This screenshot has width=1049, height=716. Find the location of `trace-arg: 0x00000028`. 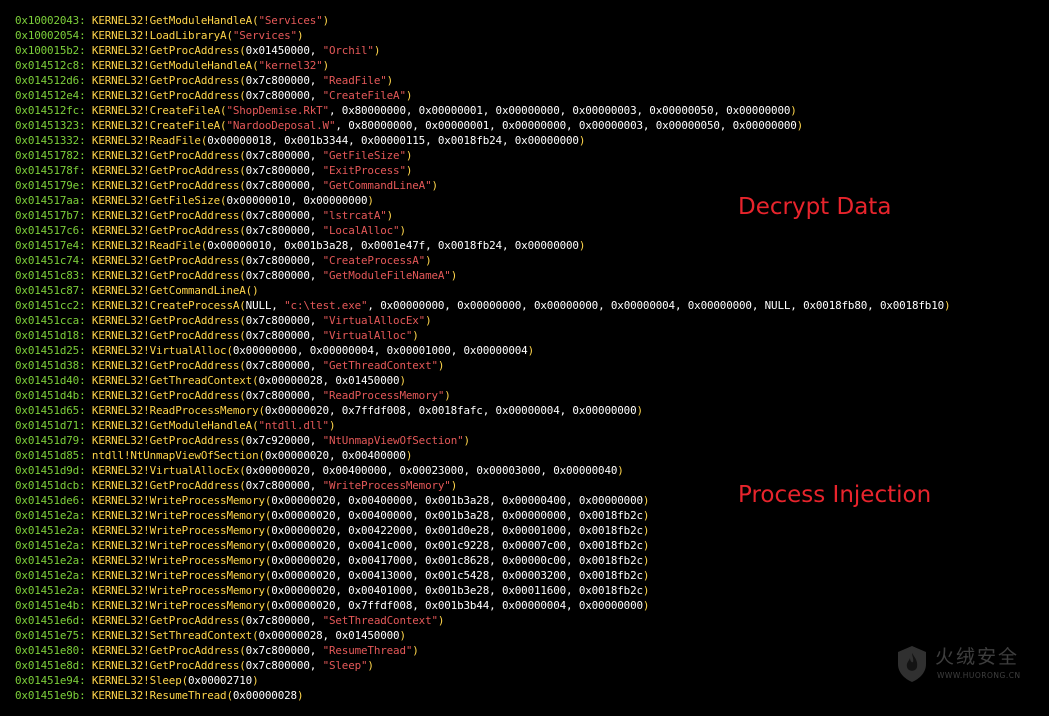

trace-arg: 0x00000028 is located at coordinates (264, 695).